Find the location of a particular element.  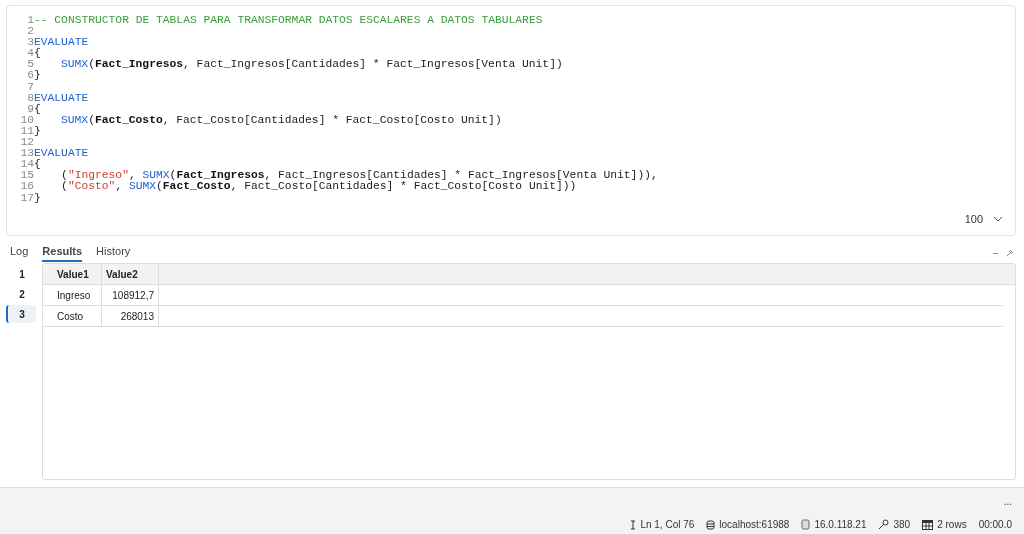

panel-tab: Results is located at coordinates (62, 253).